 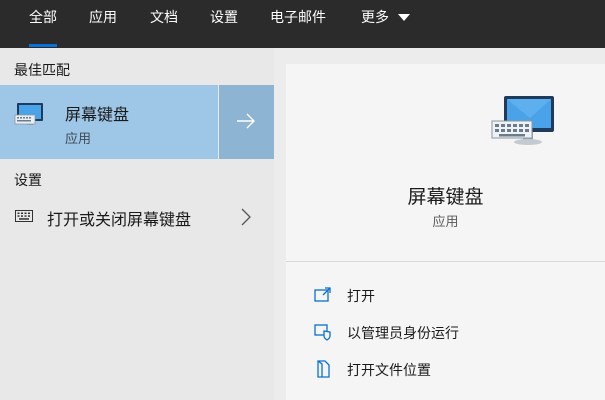 I want to click on open-details-button, so click(x=246, y=122).